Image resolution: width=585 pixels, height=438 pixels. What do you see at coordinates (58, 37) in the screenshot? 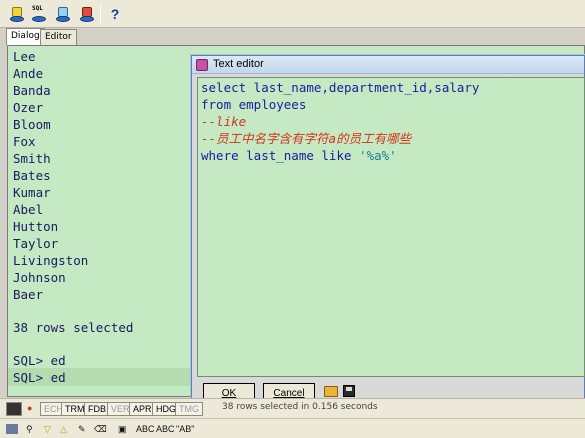
I see `tab-editor: Editor` at bounding box center [58, 37].